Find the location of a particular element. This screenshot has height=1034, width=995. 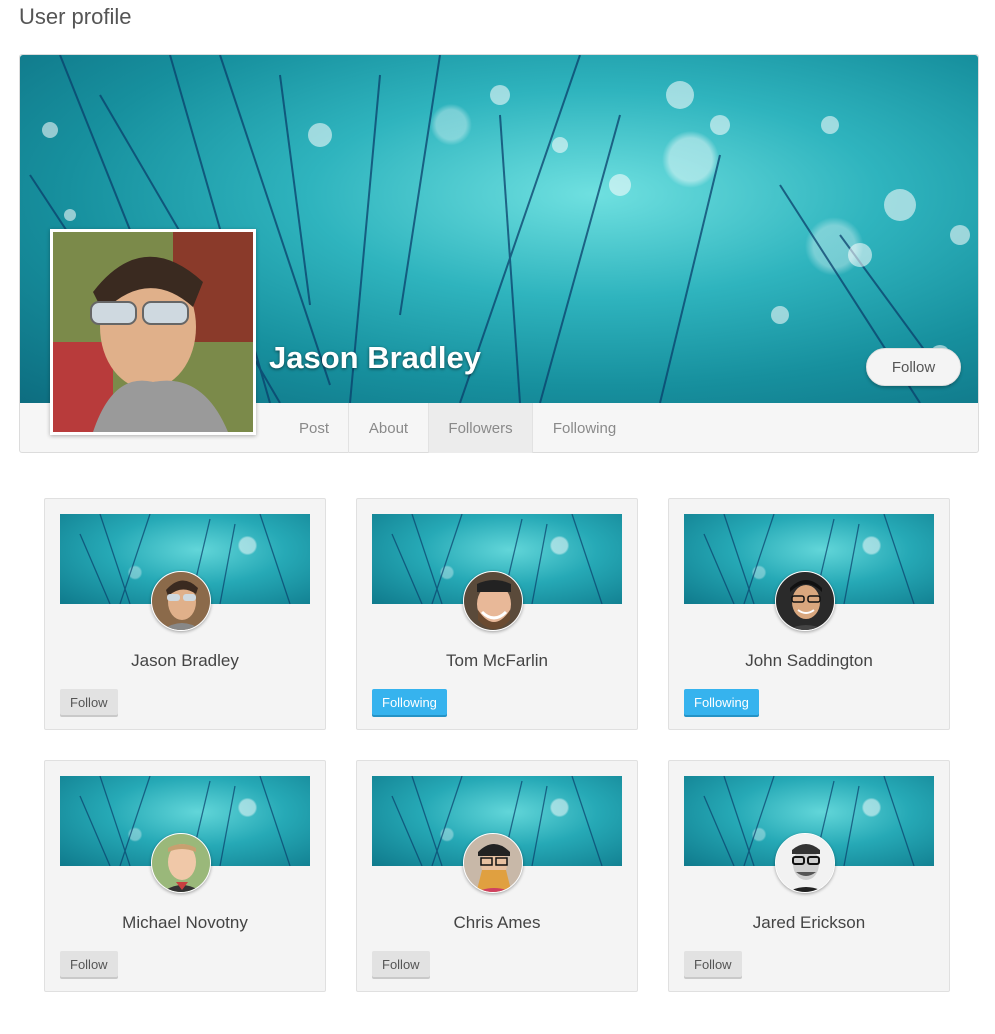

follower-name: Michael Novotny is located at coordinates (185, 922).